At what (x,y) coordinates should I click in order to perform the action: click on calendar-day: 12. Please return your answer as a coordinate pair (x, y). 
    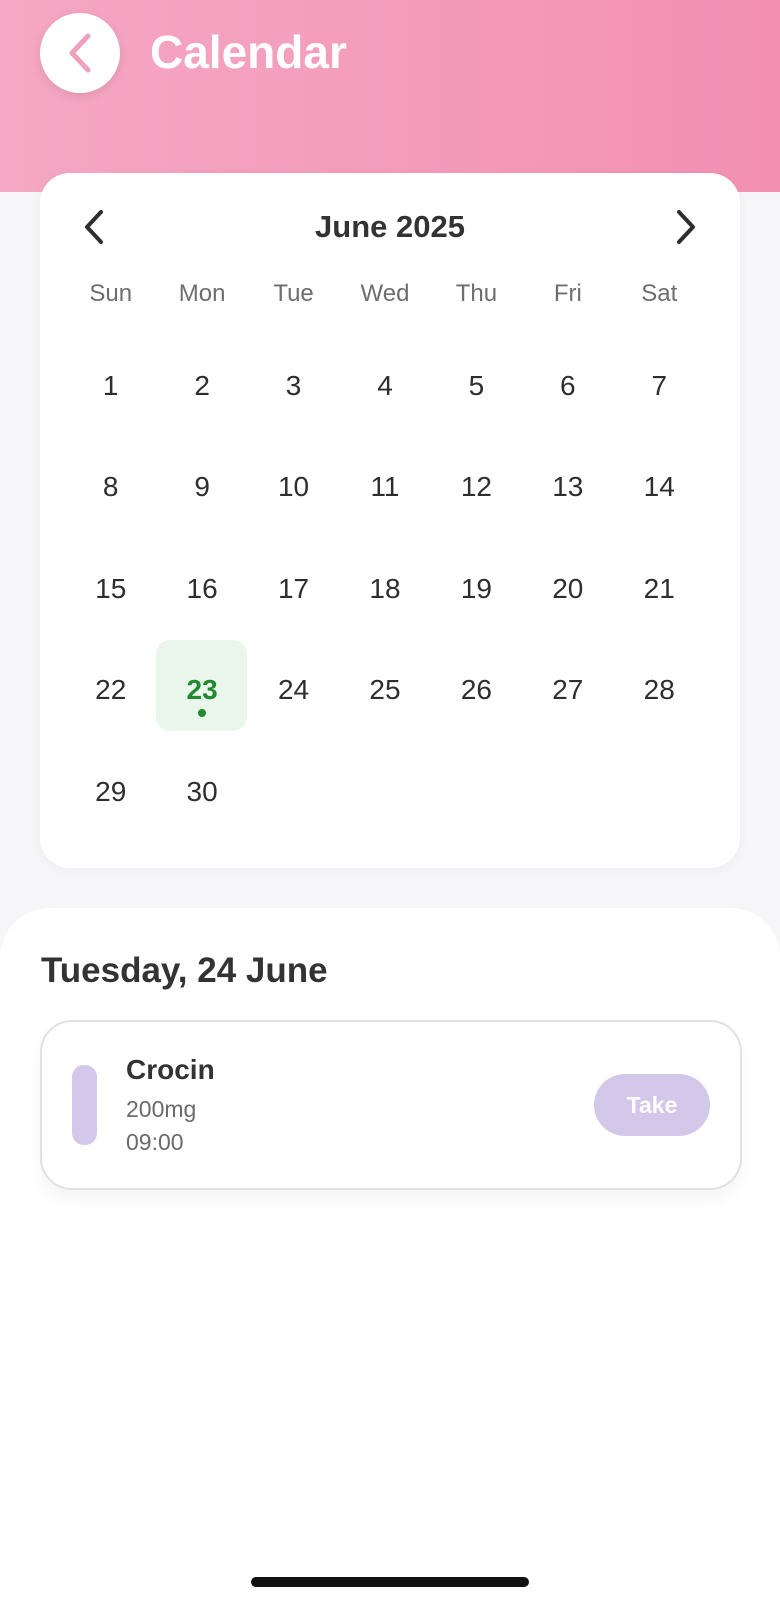
    Looking at the image, I should click on (476, 488).